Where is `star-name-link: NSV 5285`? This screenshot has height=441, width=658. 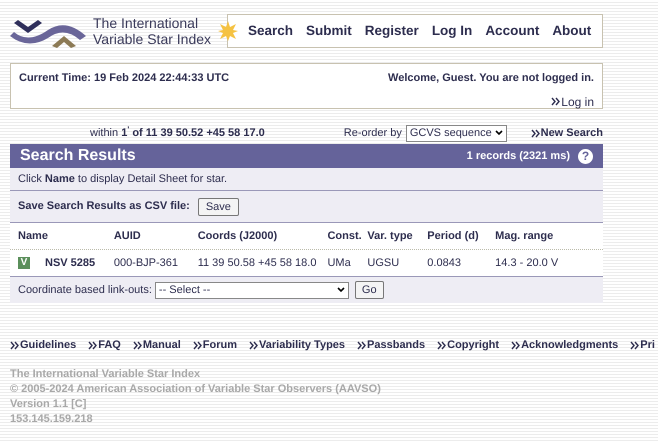
star-name-link: NSV 5285 is located at coordinates (70, 263).